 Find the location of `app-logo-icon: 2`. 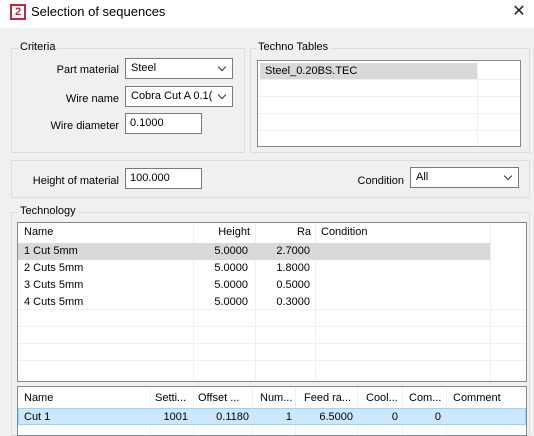

app-logo-icon: 2 is located at coordinates (18, 12).